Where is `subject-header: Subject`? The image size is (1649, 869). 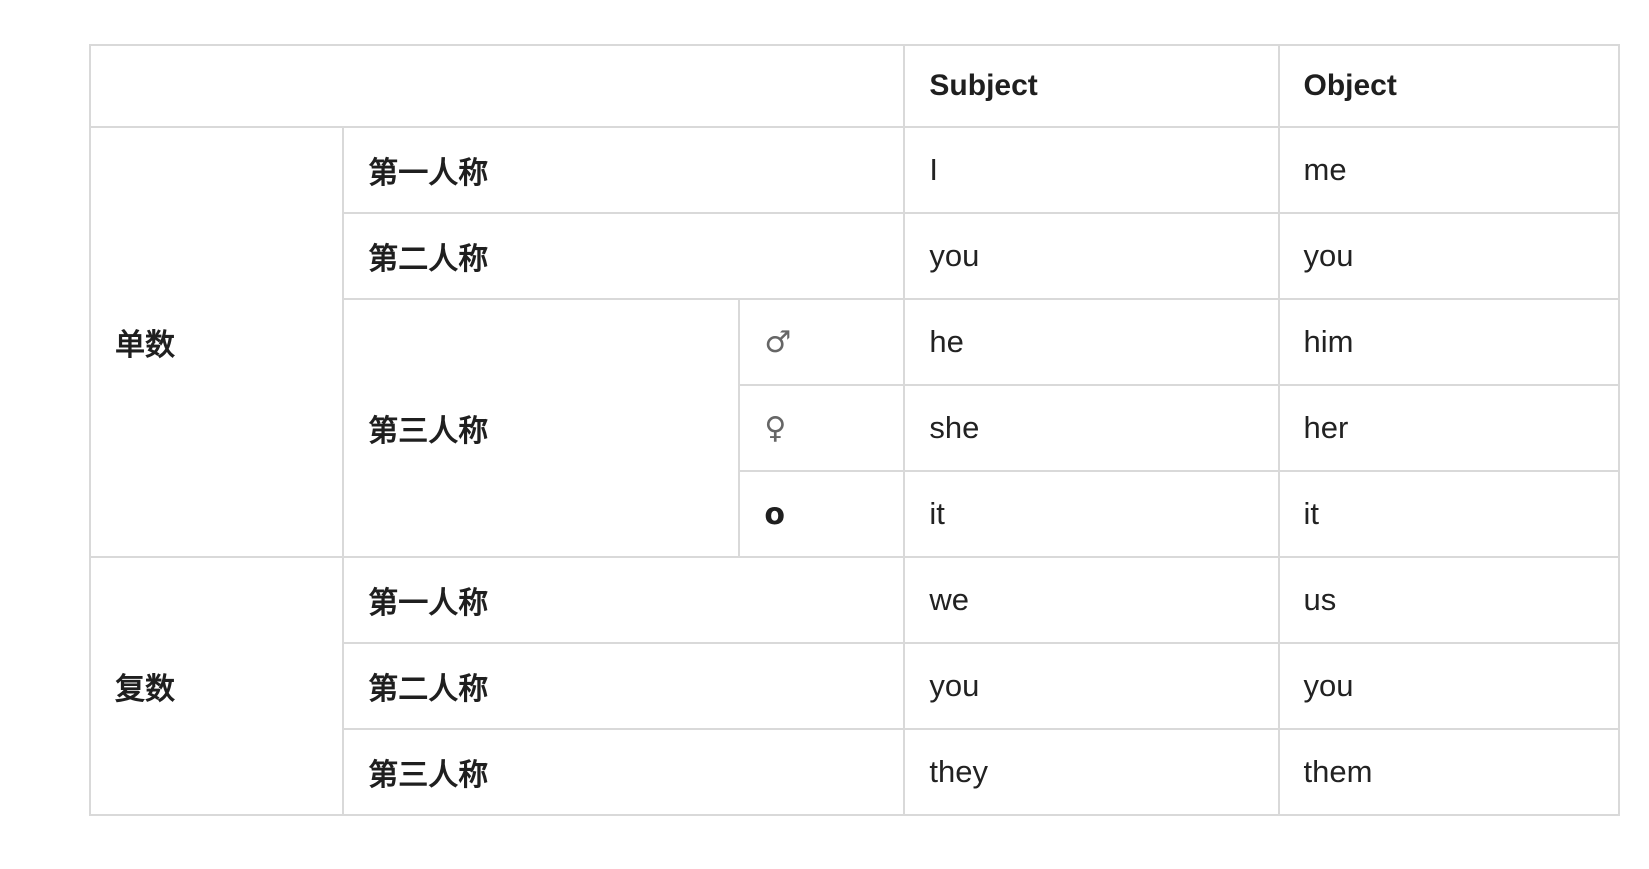 subject-header: Subject is located at coordinates (1091, 86).